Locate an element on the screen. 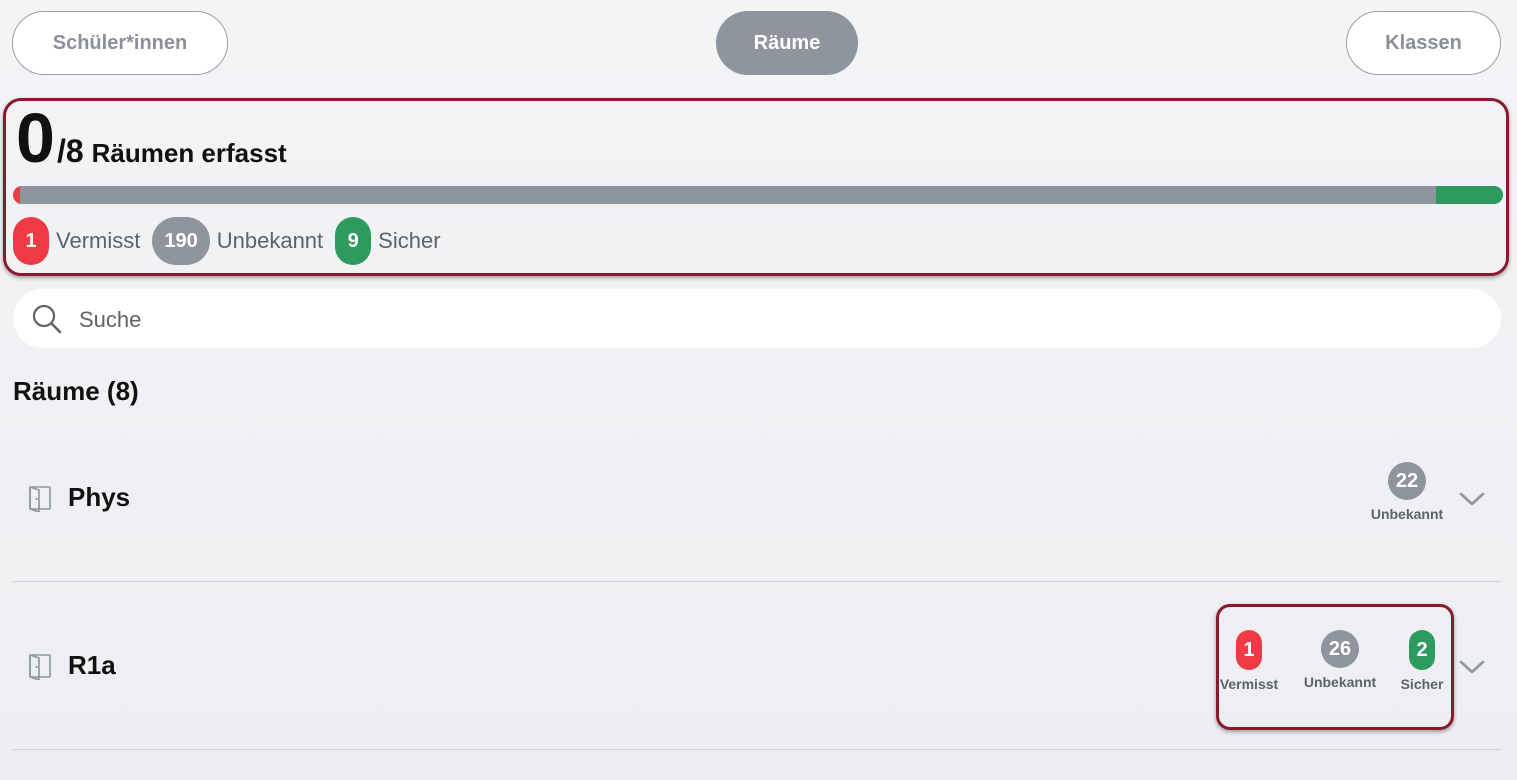  room-stat-safe: 2 Sicher is located at coordinates (1422, 661).